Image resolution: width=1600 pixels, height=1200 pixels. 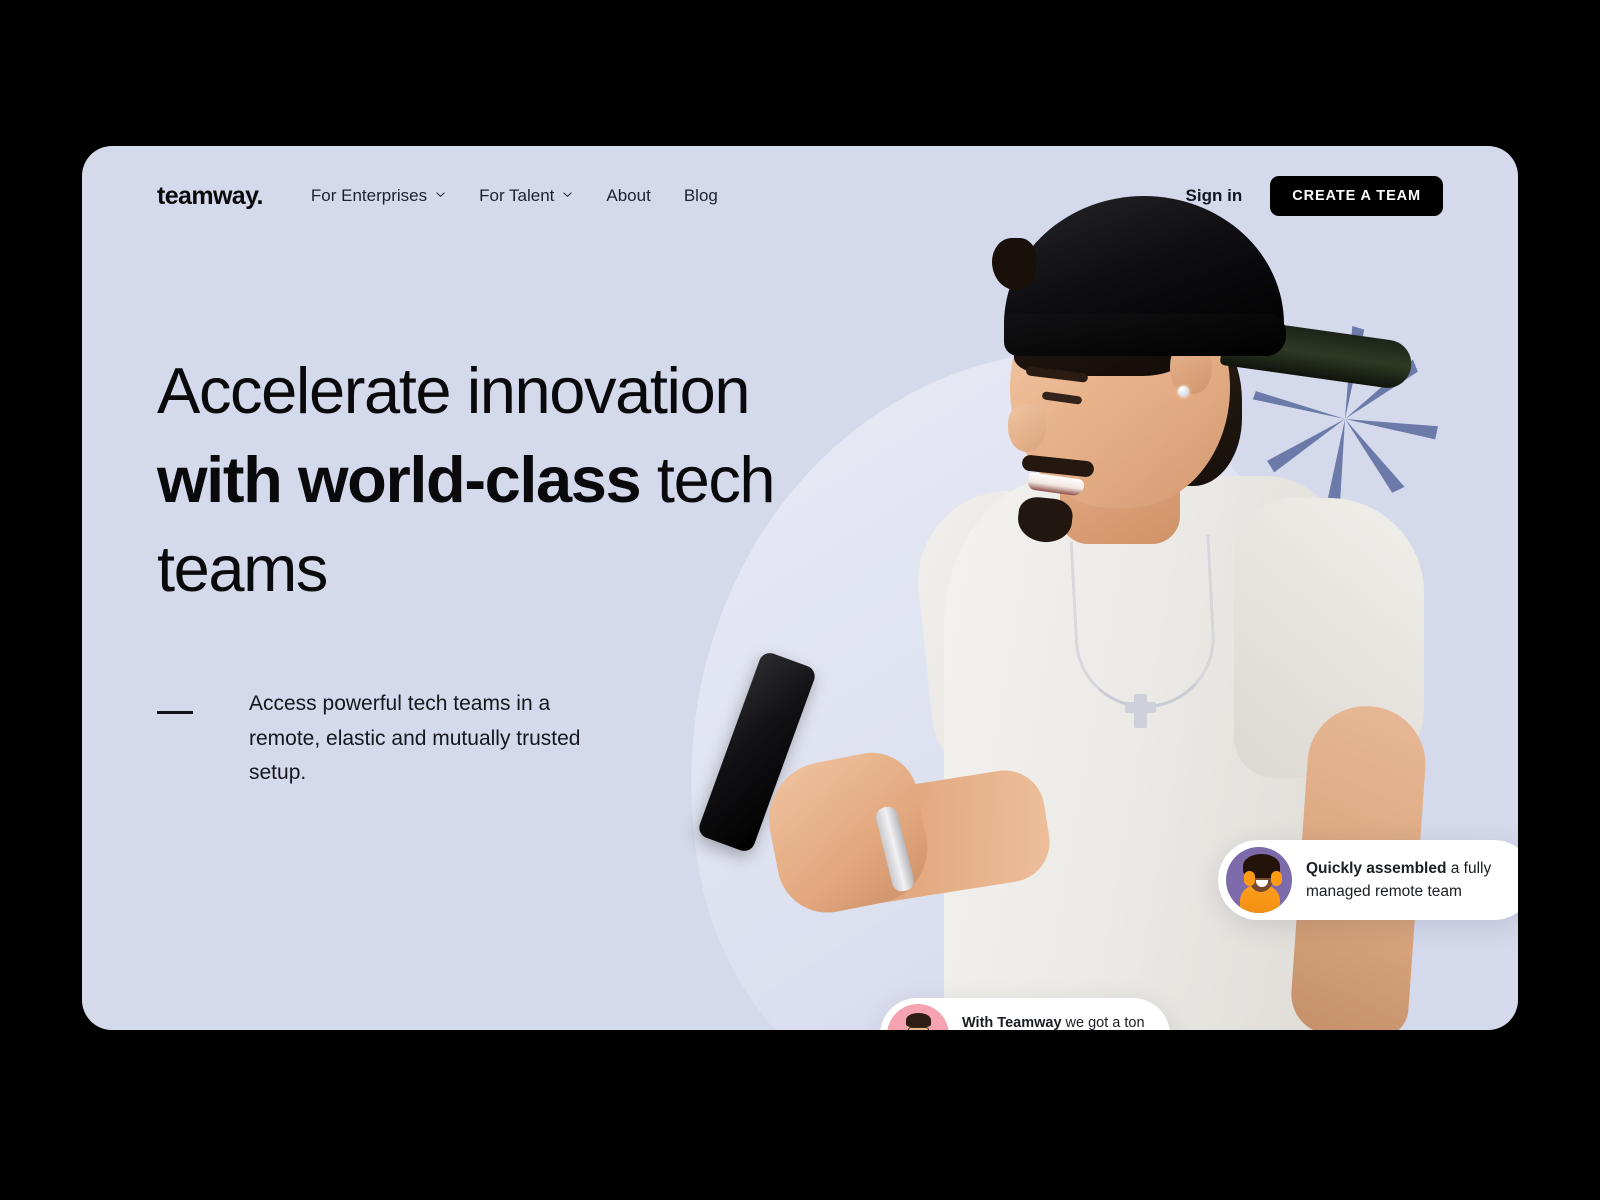 What do you see at coordinates (1249, 878) in the screenshot?
I see `headphone-left-icon` at bounding box center [1249, 878].